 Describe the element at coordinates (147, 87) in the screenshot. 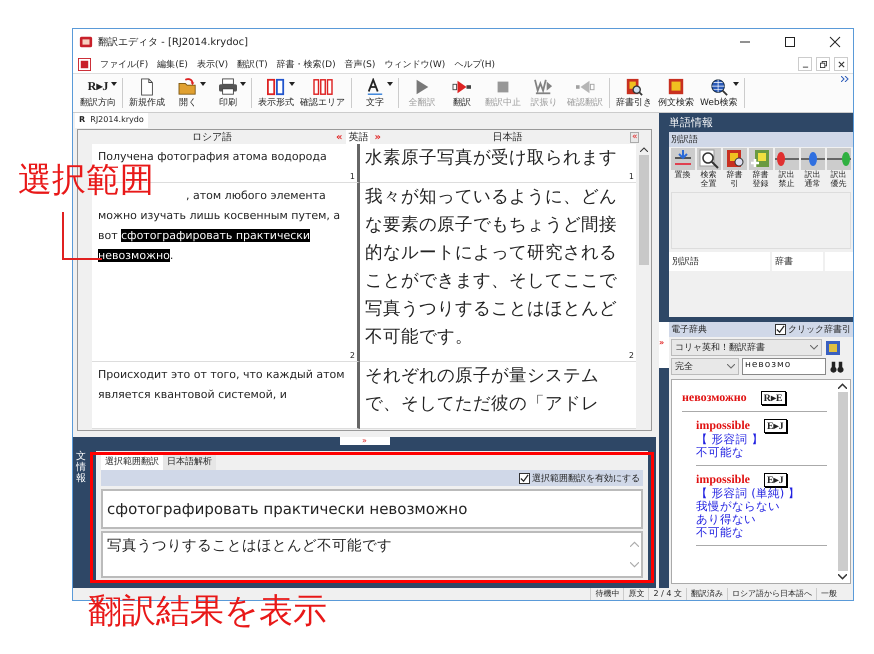

I see `document-icon` at that location.